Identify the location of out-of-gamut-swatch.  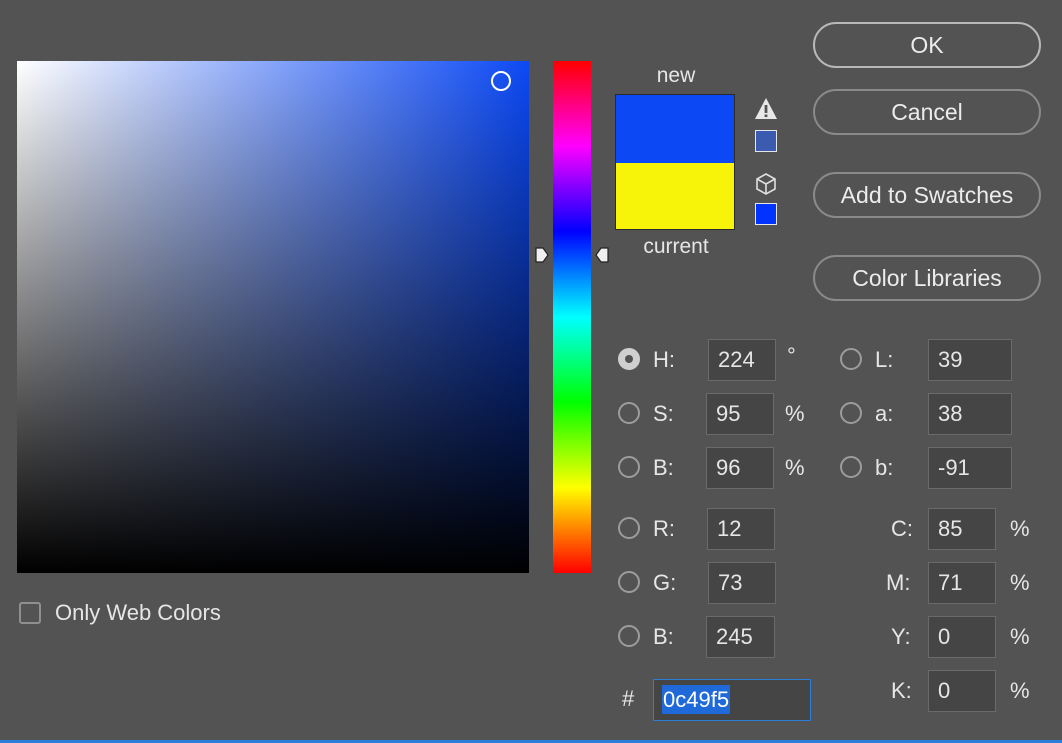
(766, 141).